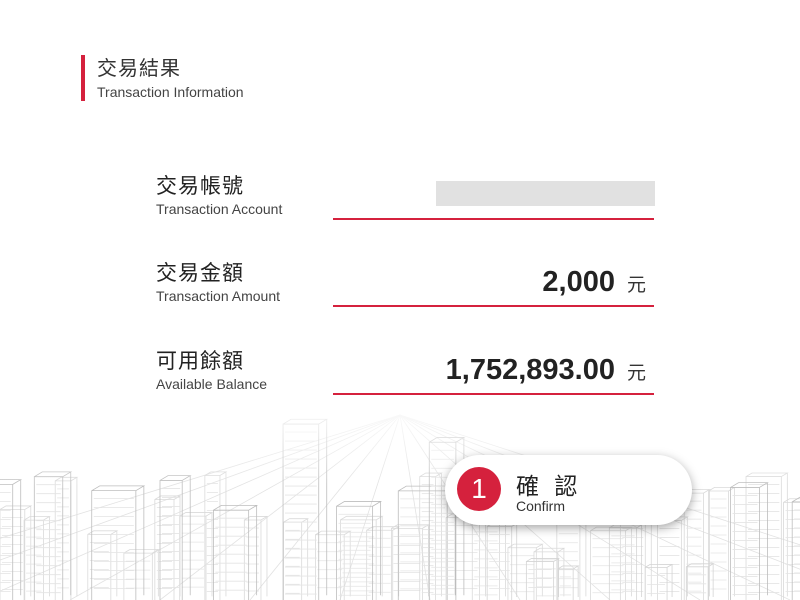 Image resolution: width=800 pixels, height=600 pixels. What do you see at coordinates (219, 209) in the screenshot?
I see `transaction-account-label-en: Transaction Account` at bounding box center [219, 209].